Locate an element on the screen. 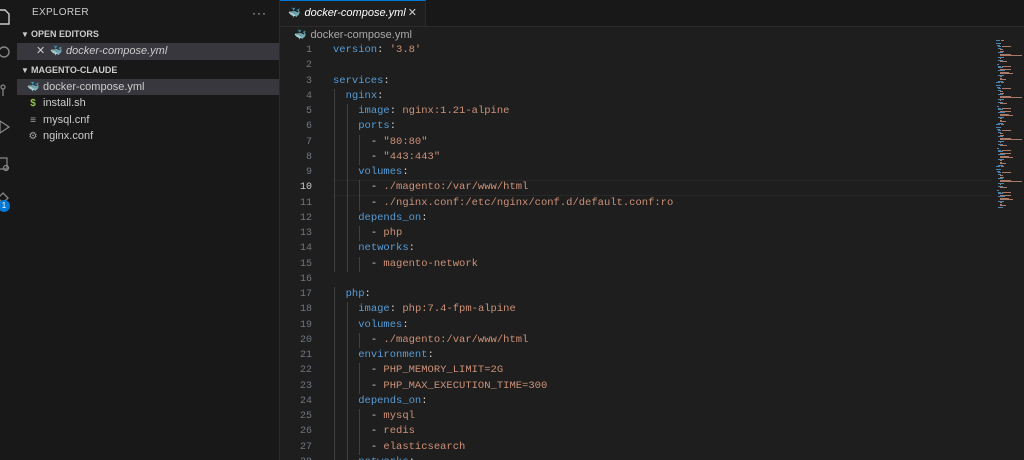  code-line: - PHP_MEMORY_LIMIT=2G is located at coordinates (662, 371).